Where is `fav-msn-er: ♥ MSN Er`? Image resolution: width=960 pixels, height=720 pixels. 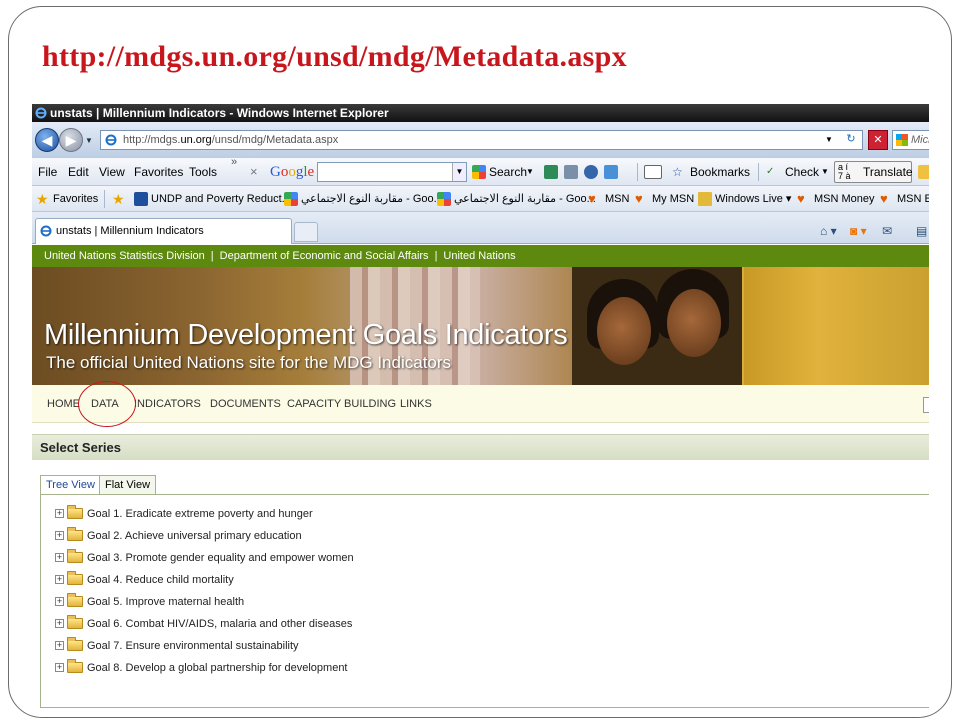 fav-msn-er: ♥ MSN Er is located at coordinates (904, 199).